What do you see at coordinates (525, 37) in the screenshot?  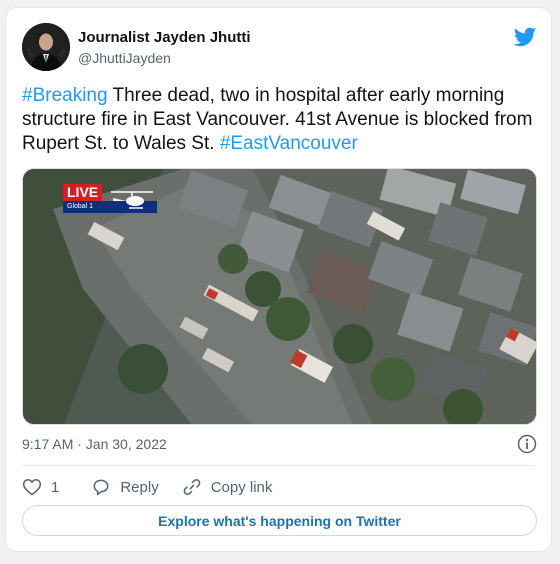 I see `twitter-bird-icon` at bounding box center [525, 37].